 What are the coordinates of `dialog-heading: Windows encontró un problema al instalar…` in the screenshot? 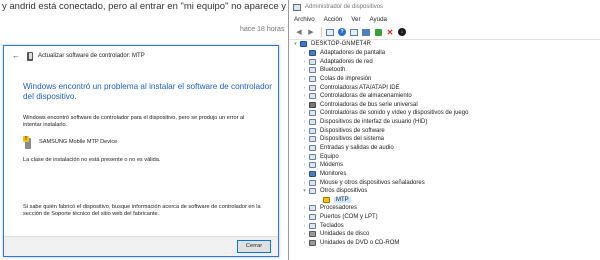 It's located at (147, 91).